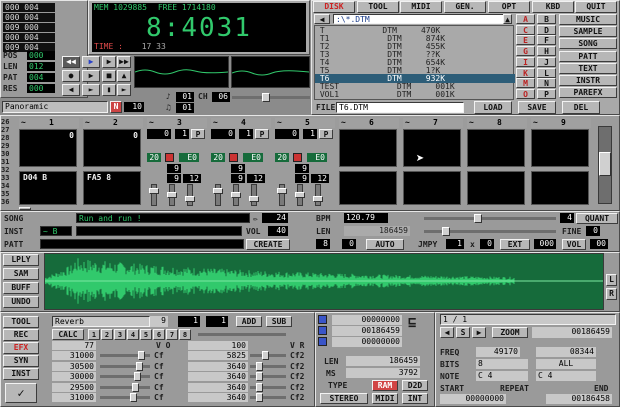 Image resolution: width=620 pixels, height=407 pixels. Describe the element at coordinates (172, 334) in the screenshot. I see `effect-slot-7: 7` at that location.